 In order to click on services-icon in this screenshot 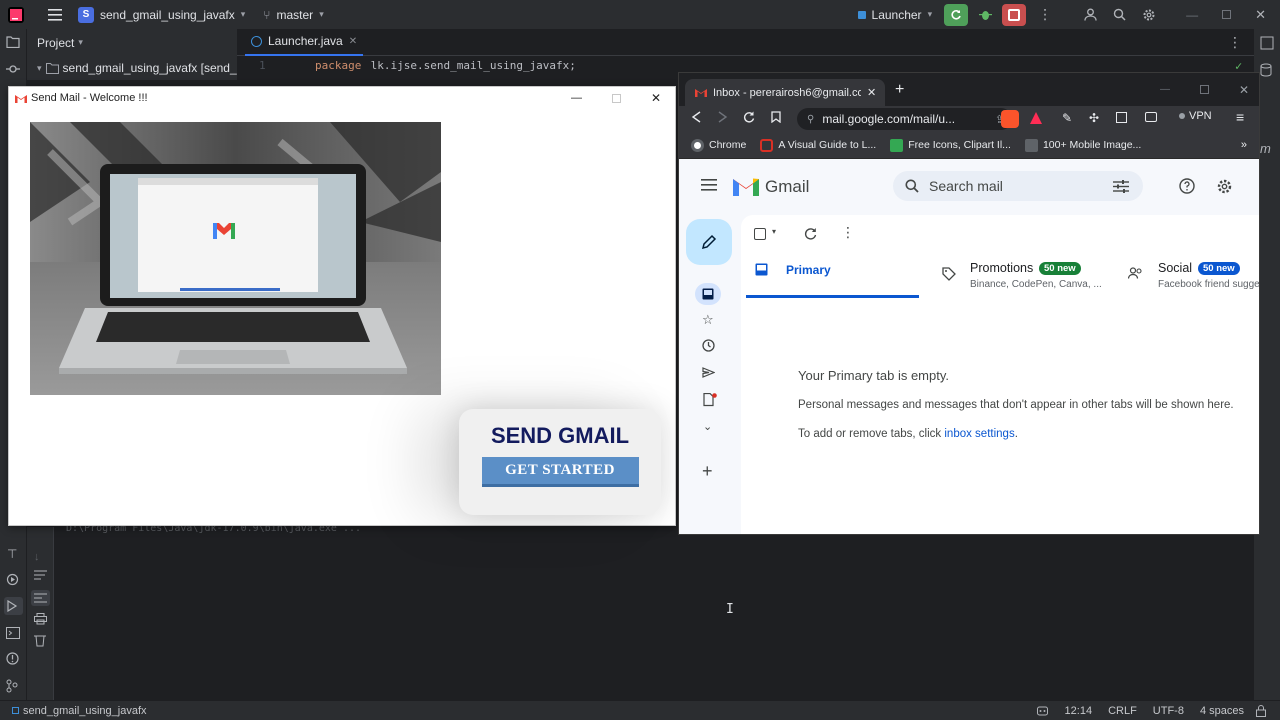, I will do `click(12, 579)`.